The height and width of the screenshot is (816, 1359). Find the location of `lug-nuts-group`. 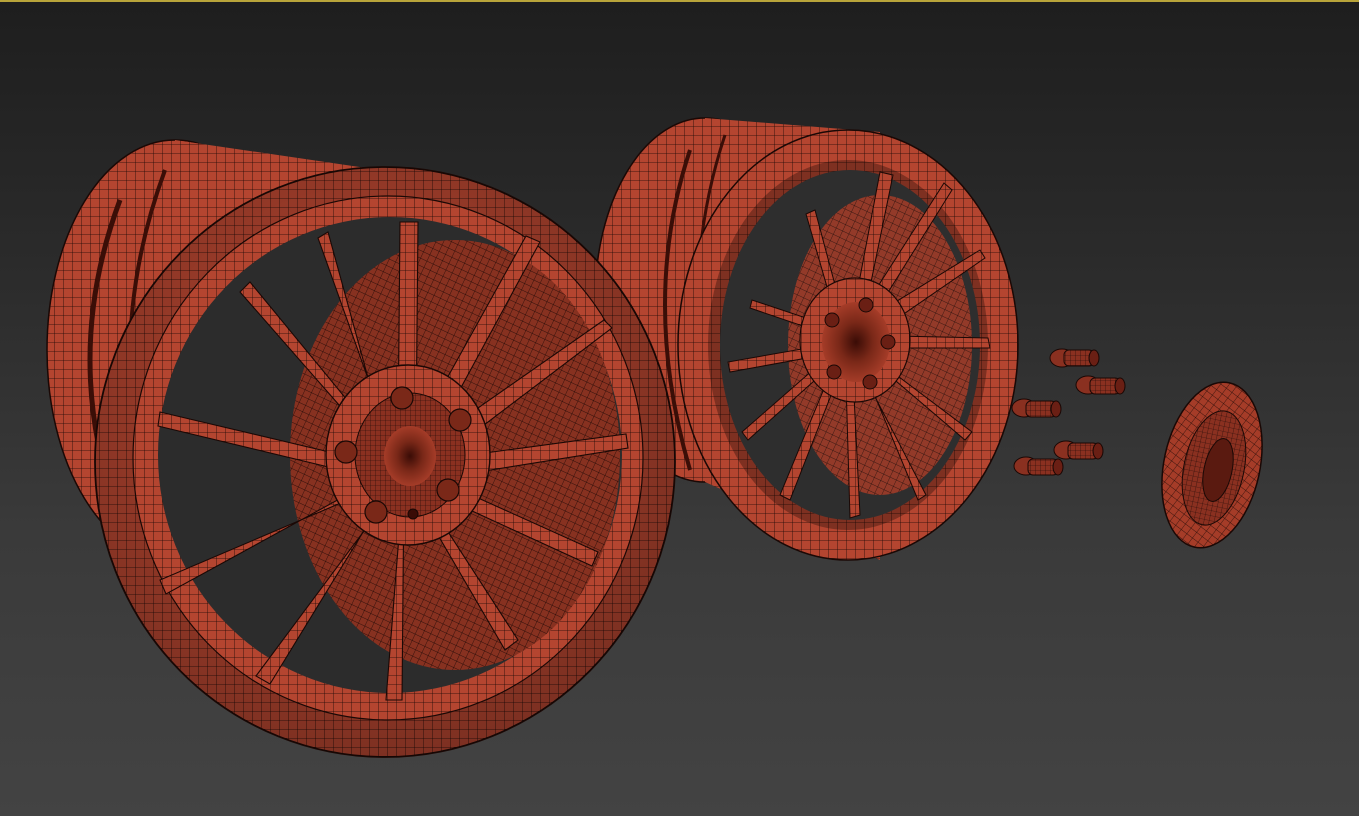

lug-nuts-group is located at coordinates (1068, 412).